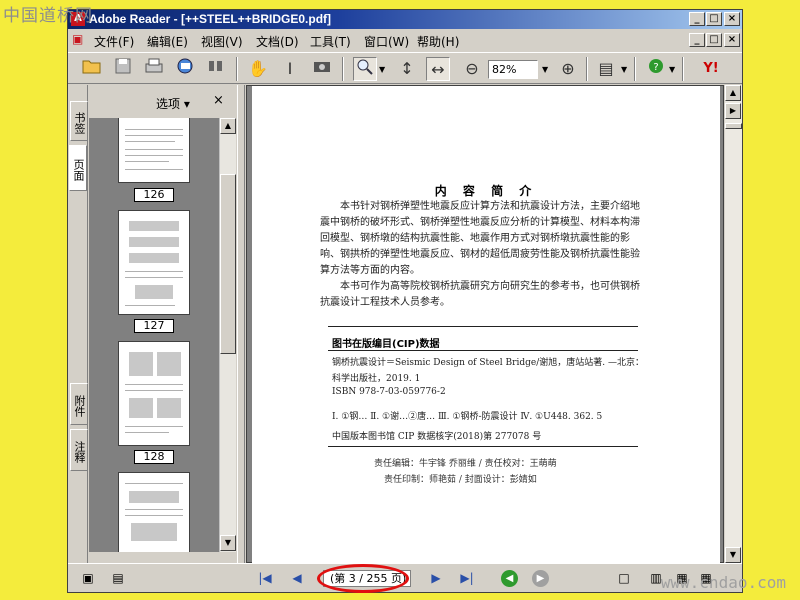 The width and height of the screenshot is (800, 600). What do you see at coordinates (711, 69) in the screenshot?
I see `yahoo-icon: Y!` at bounding box center [711, 69].